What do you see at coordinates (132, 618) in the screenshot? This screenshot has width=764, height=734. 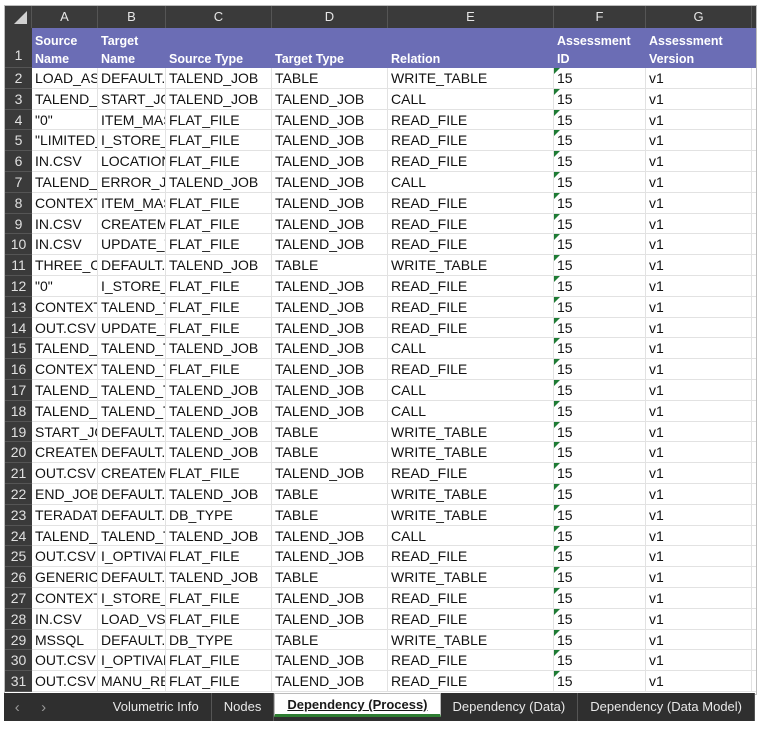 I see `cell-target-name: LOAD_VSD` at bounding box center [132, 618].